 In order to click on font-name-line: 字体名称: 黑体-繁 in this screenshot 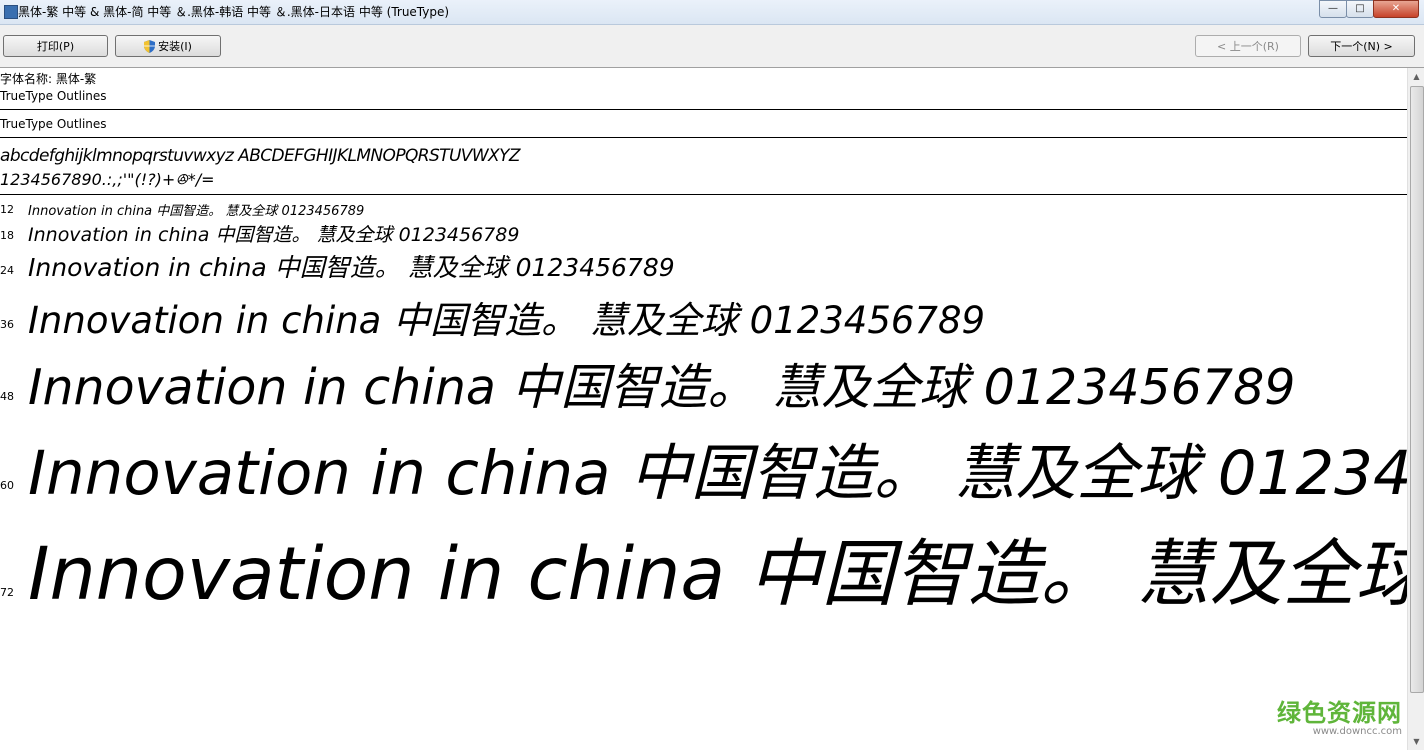, I will do `click(48, 79)`.